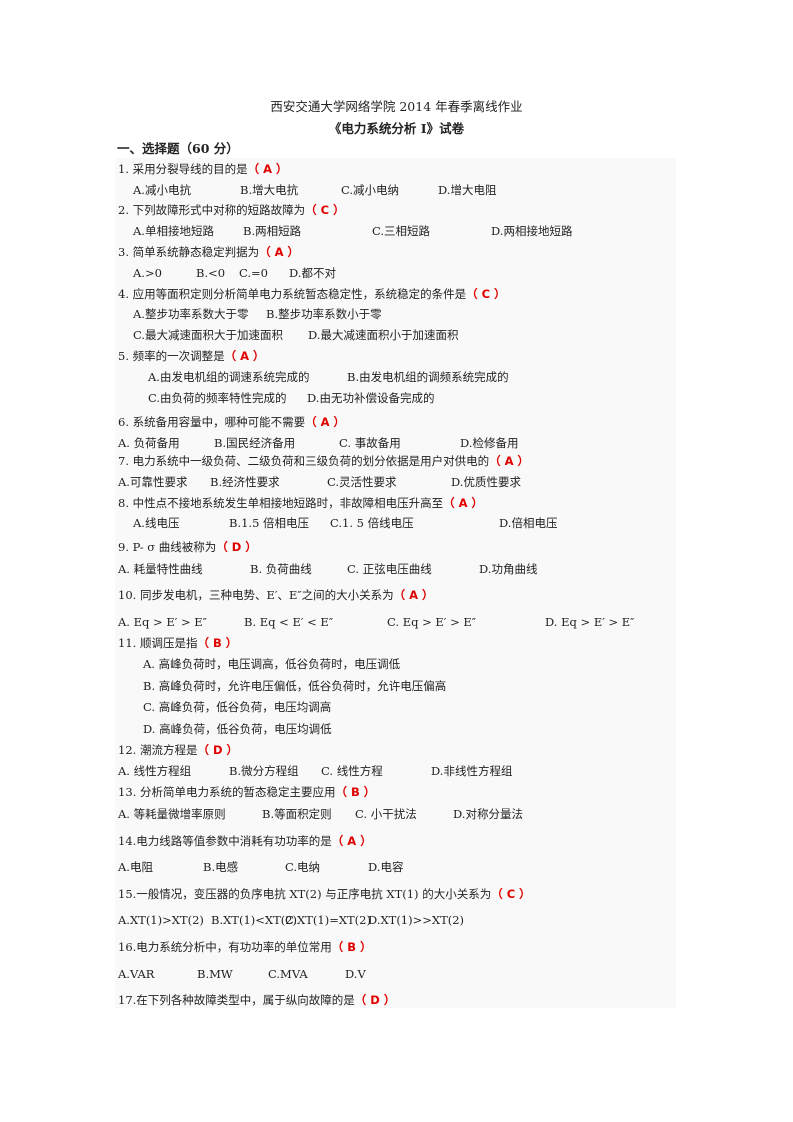 The width and height of the screenshot is (793, 1122). What do you see at coordinates (292, 294) in the screenshot?
I see `question-text: 4. 应用等面积定则分析简单电力系统暂态稳定性，系统稳定的条件是` at bounding box center [292, 294].